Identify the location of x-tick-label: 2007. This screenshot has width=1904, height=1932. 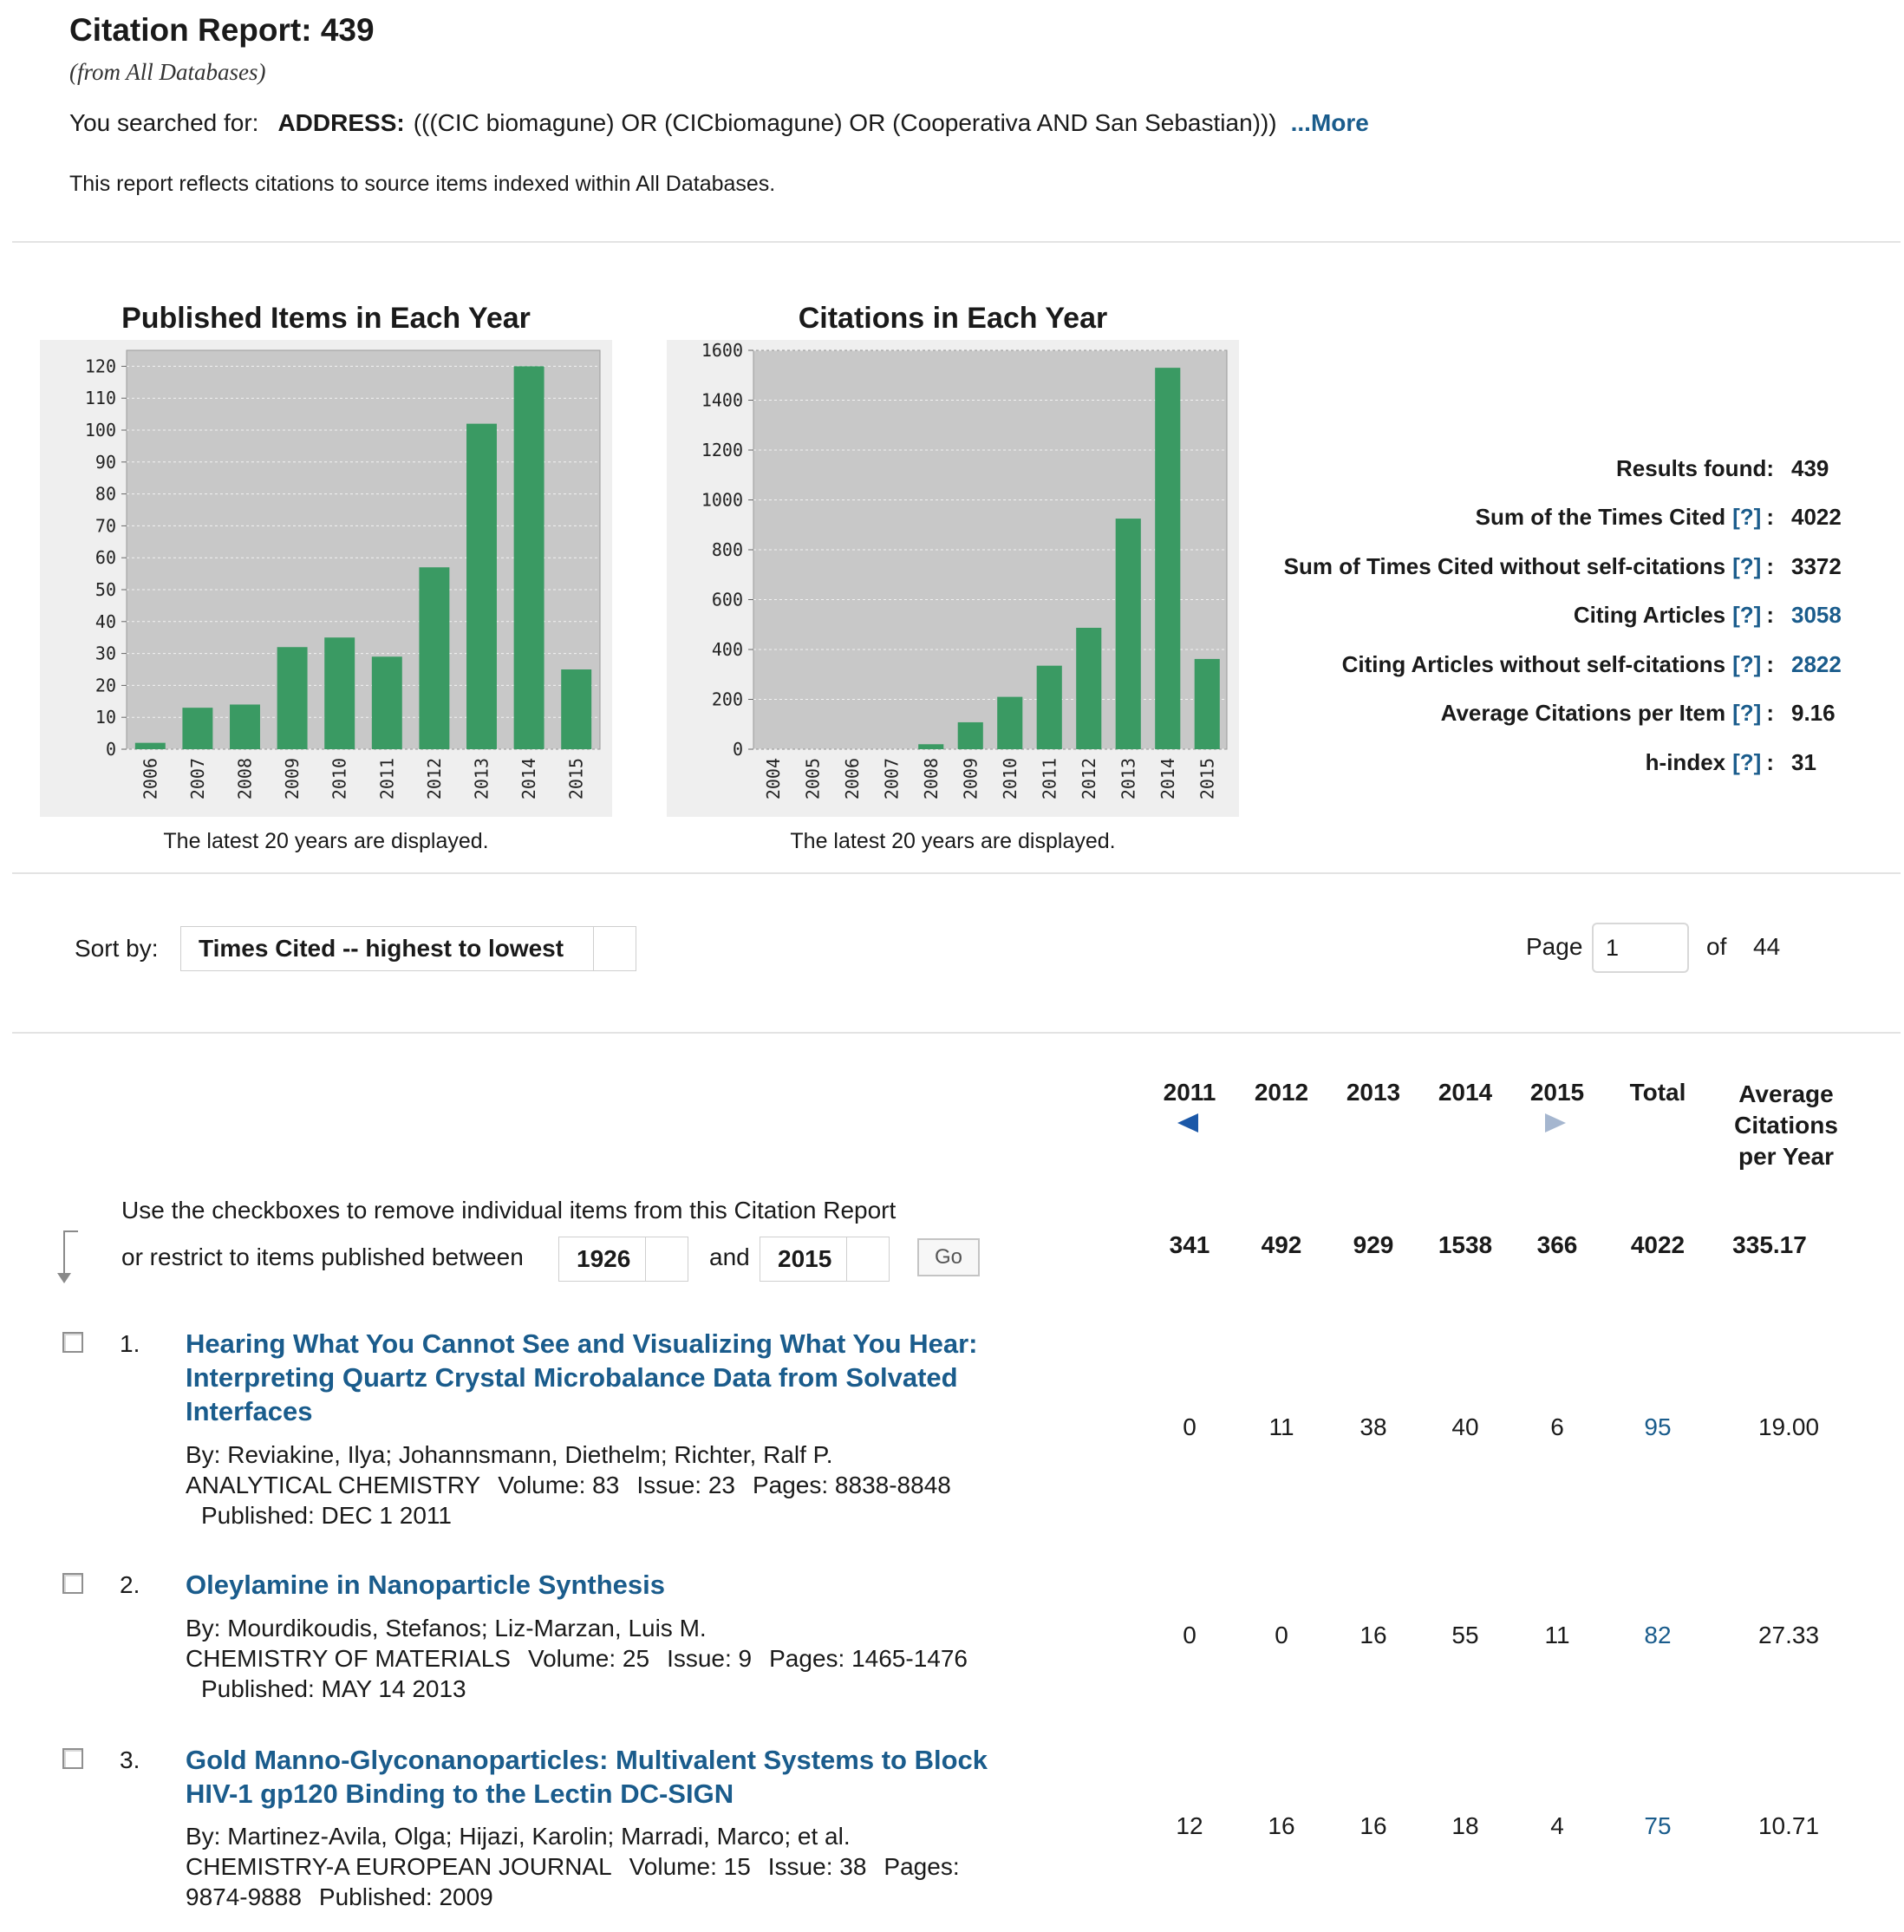
(891, 779).